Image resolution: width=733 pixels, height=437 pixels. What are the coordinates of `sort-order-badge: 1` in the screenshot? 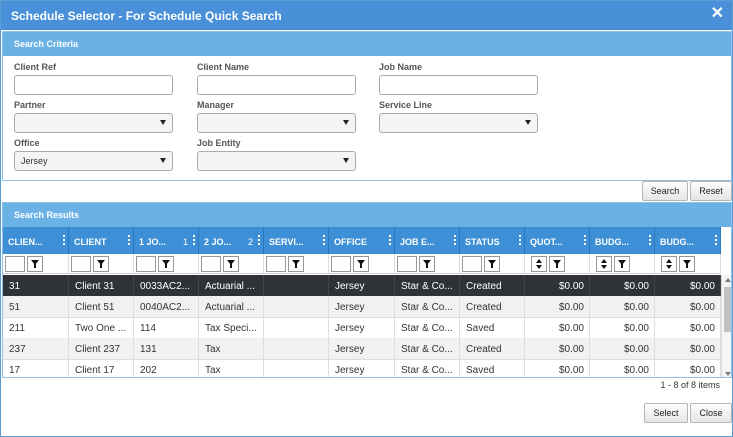 It's located at (185, 242).